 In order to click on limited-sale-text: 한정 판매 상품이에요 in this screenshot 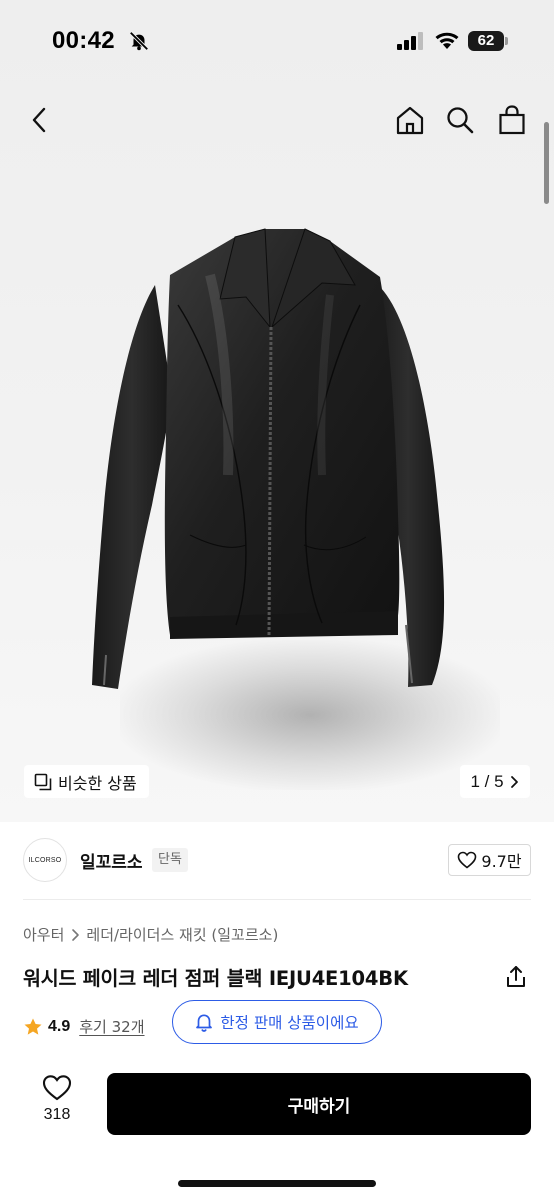, I will do `click(289, 1023)`.